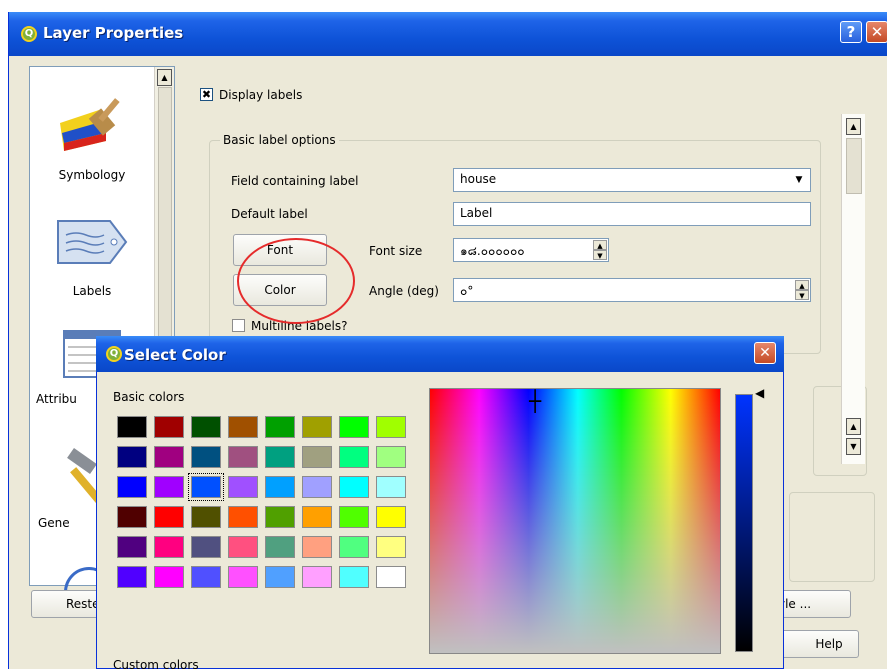 The width and height of the screenshot is (887, 672). What do you see at coordinates (206, 94) in the screenshot?
I see `display-labels-checkbox: ✖` at bounding box center [206, 94].